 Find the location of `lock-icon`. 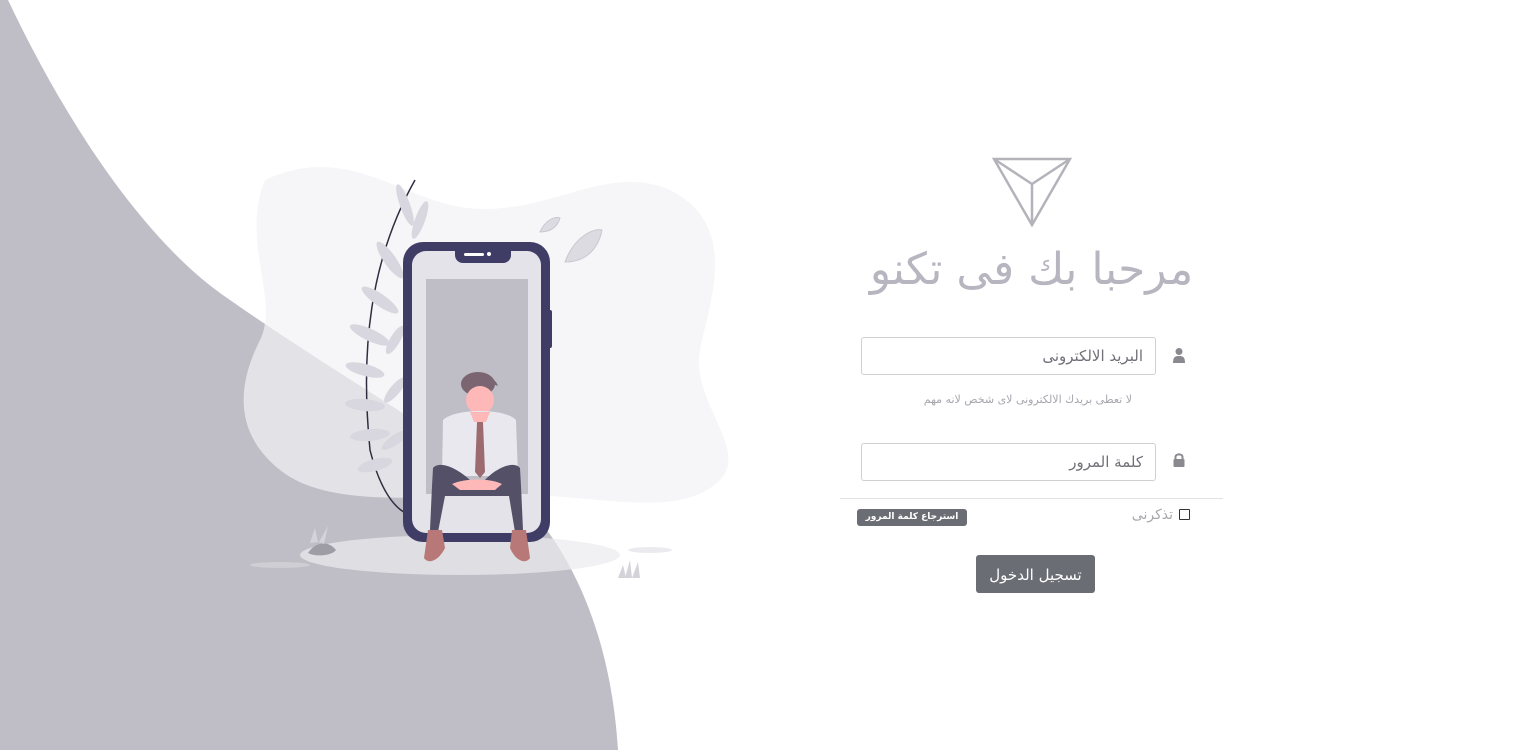

lock-icon is located at coordinates (1179, 460).